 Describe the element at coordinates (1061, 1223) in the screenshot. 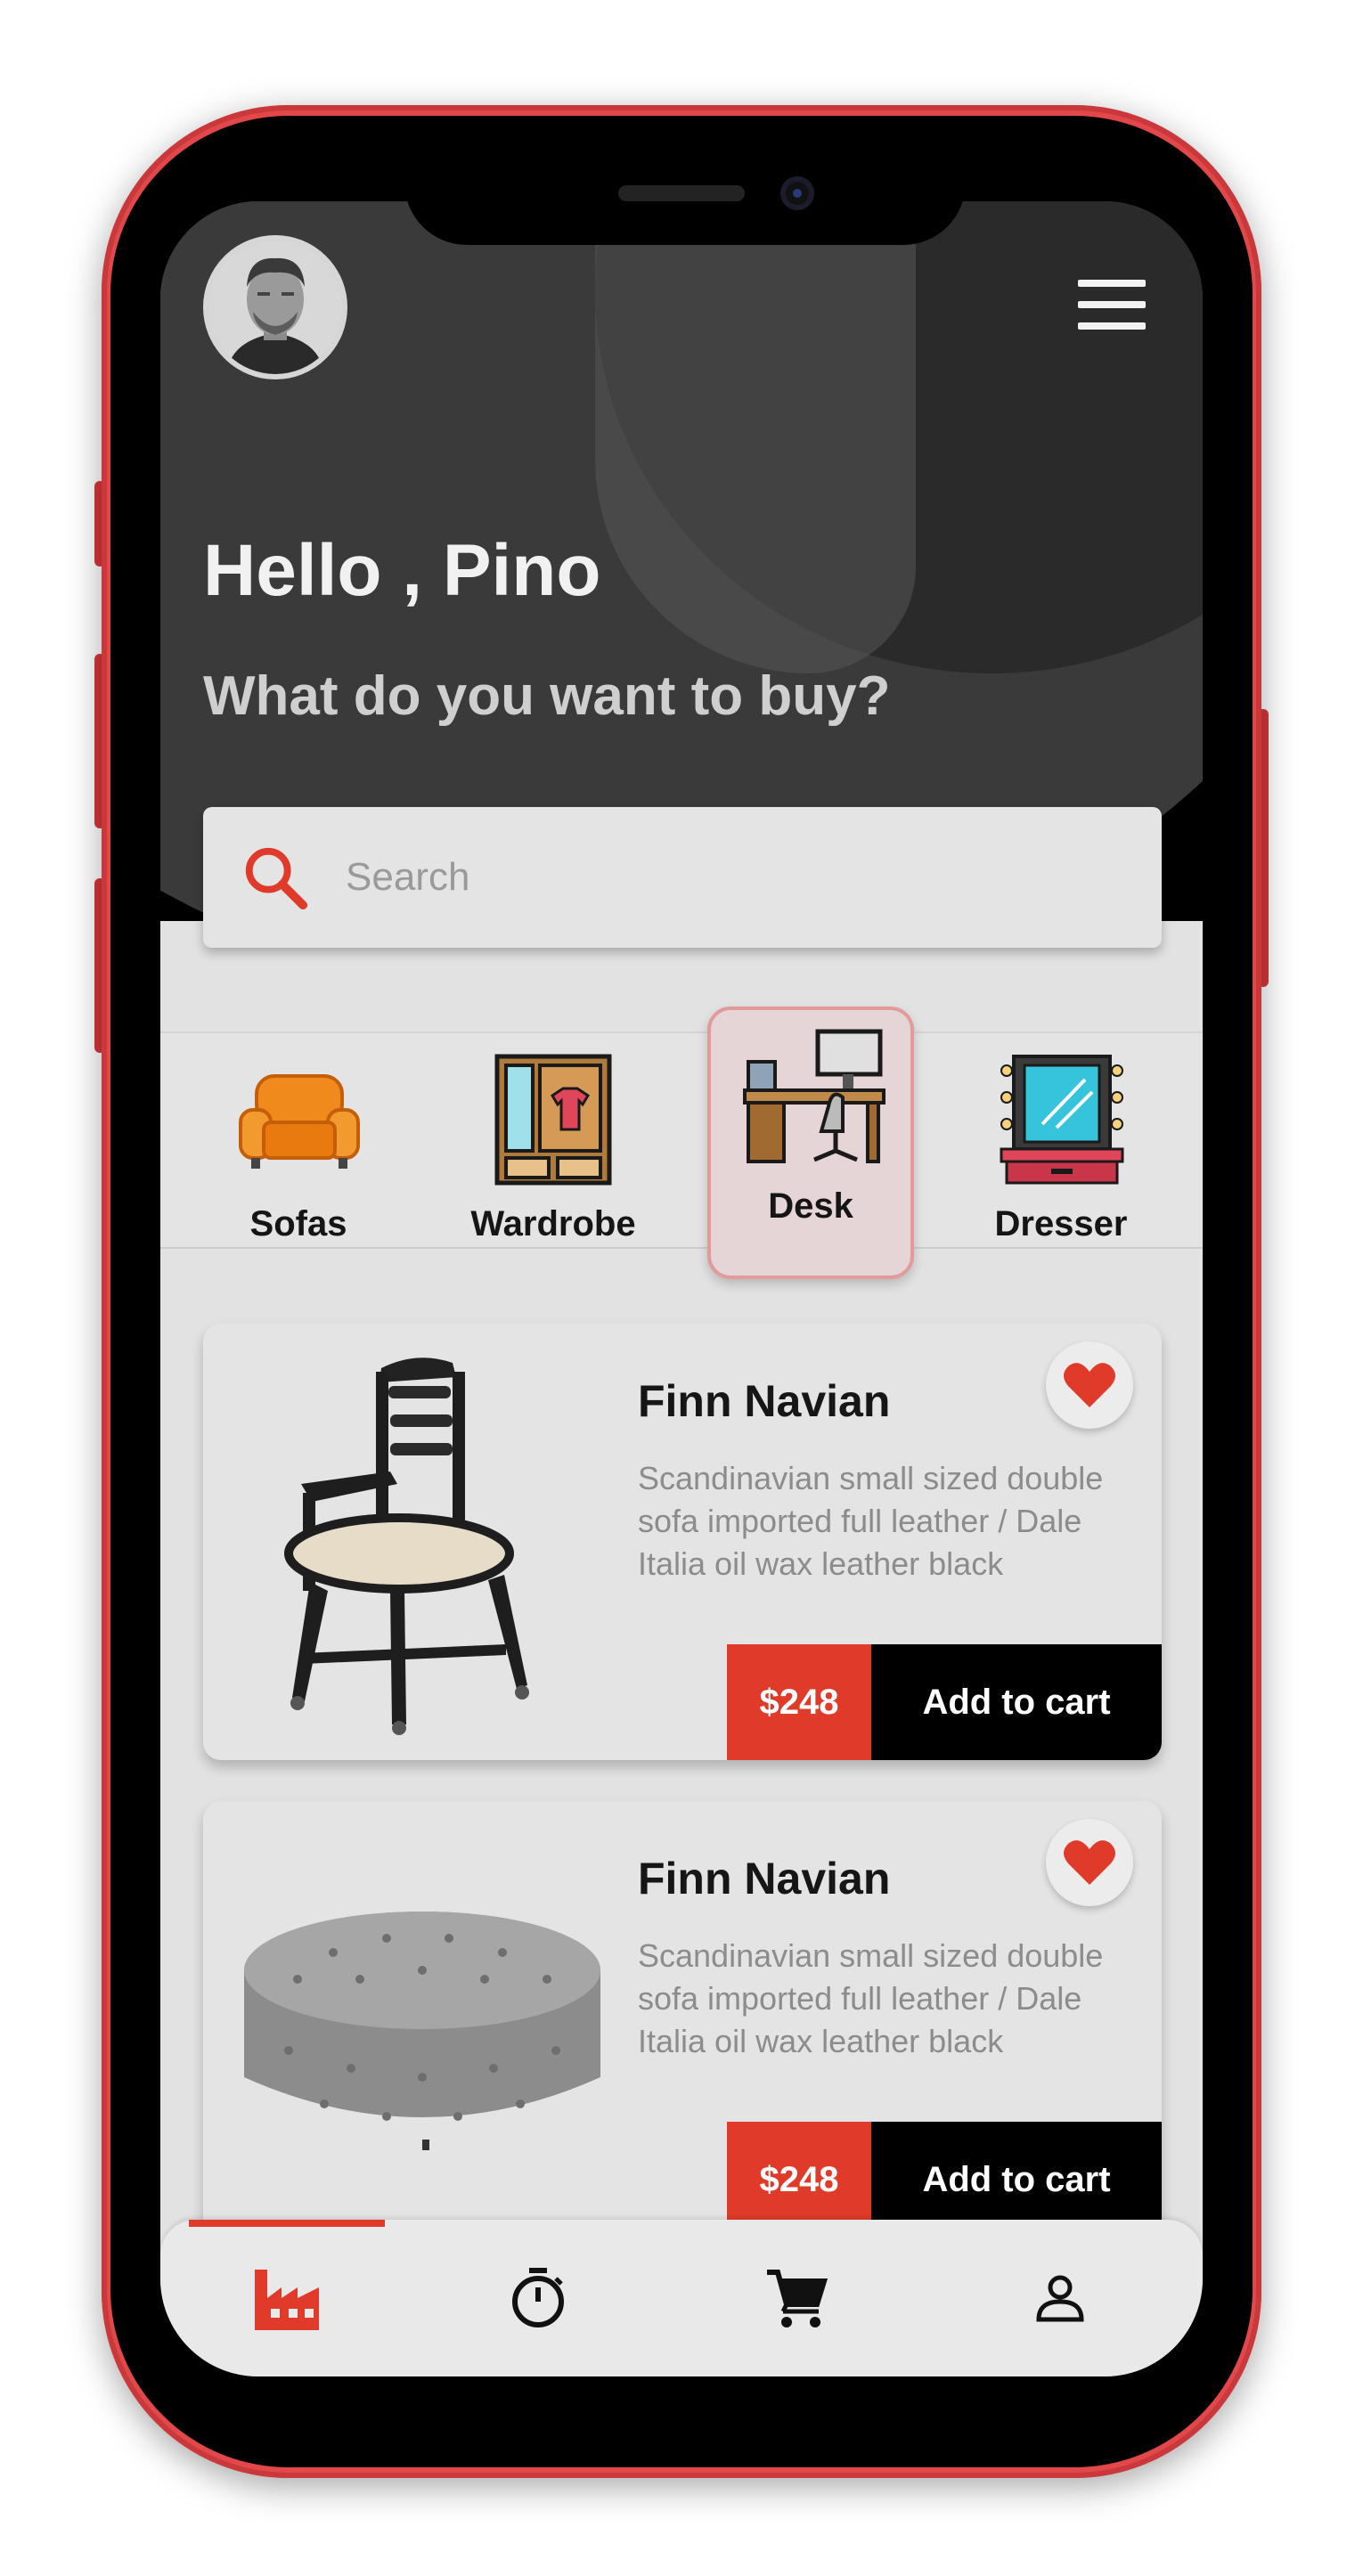

I see `category-label: Dresser` at that location.